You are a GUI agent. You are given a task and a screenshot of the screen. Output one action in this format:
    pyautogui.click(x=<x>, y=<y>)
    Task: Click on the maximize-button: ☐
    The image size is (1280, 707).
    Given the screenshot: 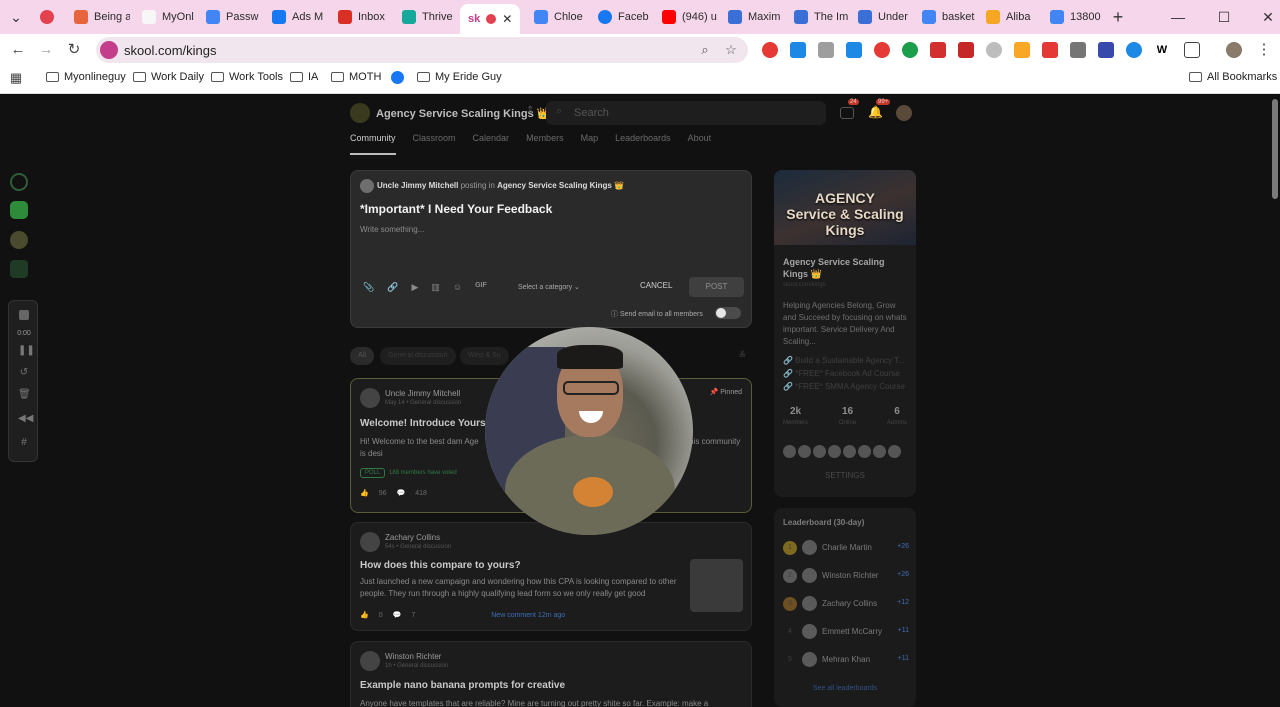 What is the action you would take?
    pyautogui.click(x=1224, y=17)
    